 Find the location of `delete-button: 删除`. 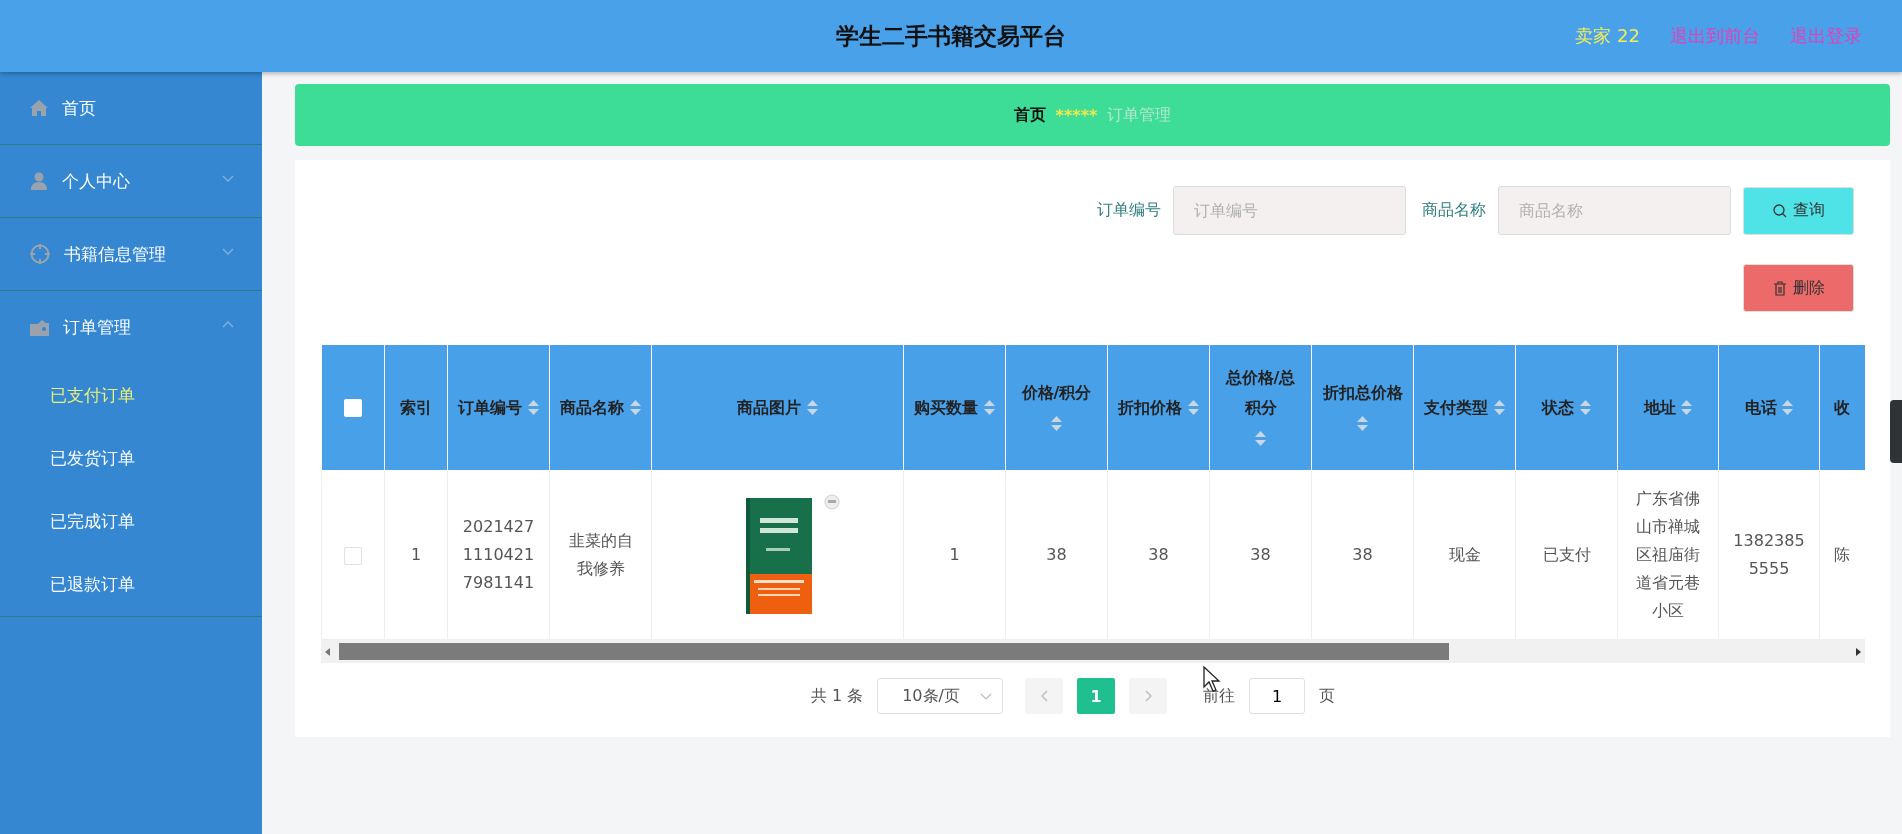

delete-button: 删除 is located at coordinates (1798, 288).